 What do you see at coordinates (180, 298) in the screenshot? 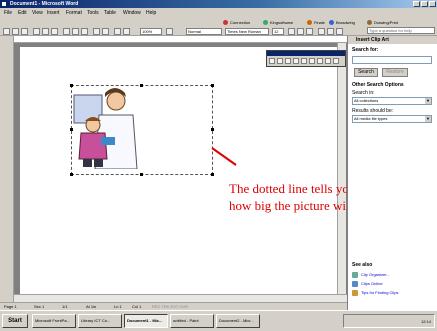
I see `horizontal-scrollbar` at bounding box center [180, 298].